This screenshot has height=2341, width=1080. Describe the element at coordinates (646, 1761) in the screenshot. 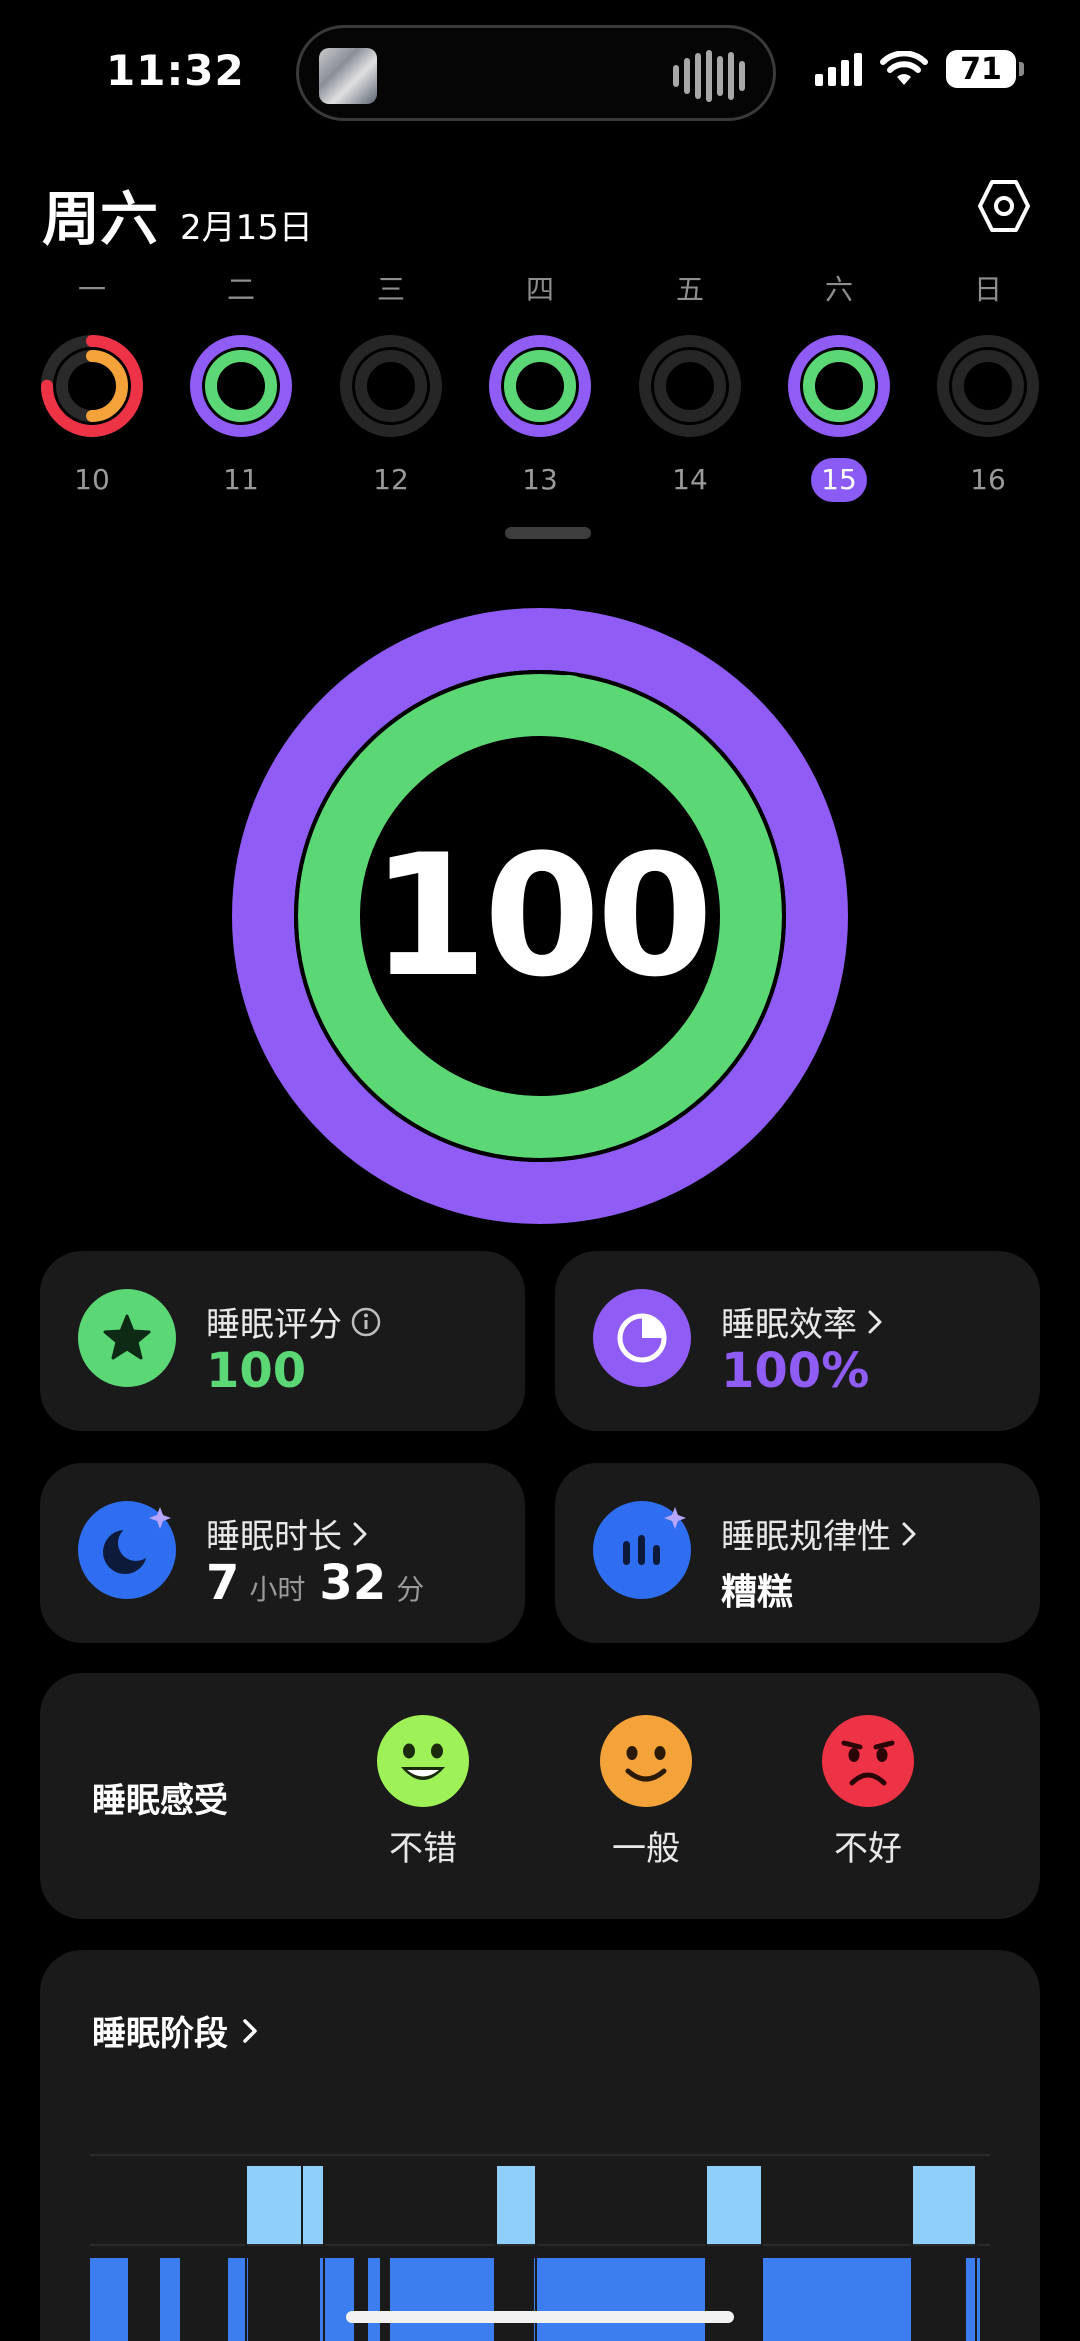

I see `neutral-face-icon` at that location.